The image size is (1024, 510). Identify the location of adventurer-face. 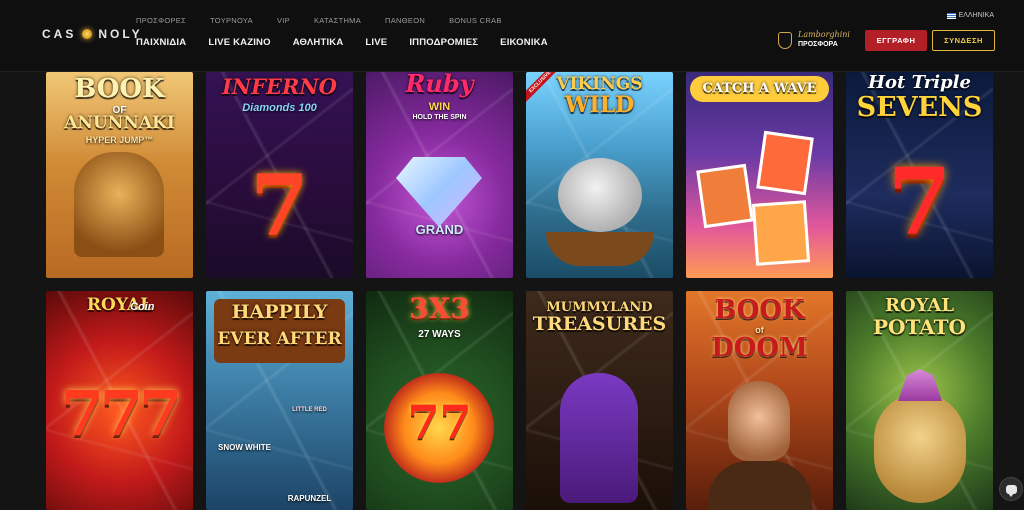
(759, 421).